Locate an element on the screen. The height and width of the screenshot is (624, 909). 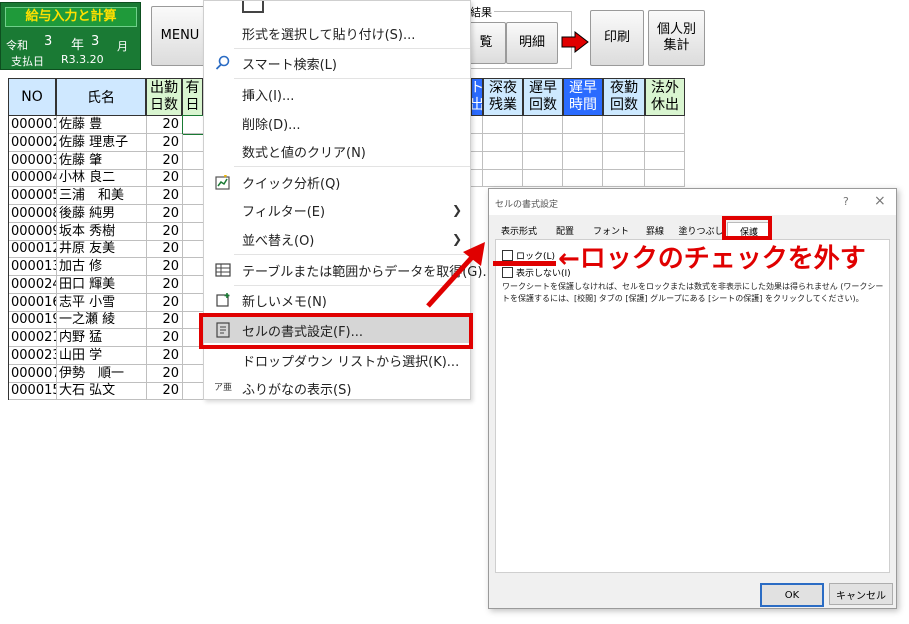
month-value: 3 is located at coordinates (95, 41).